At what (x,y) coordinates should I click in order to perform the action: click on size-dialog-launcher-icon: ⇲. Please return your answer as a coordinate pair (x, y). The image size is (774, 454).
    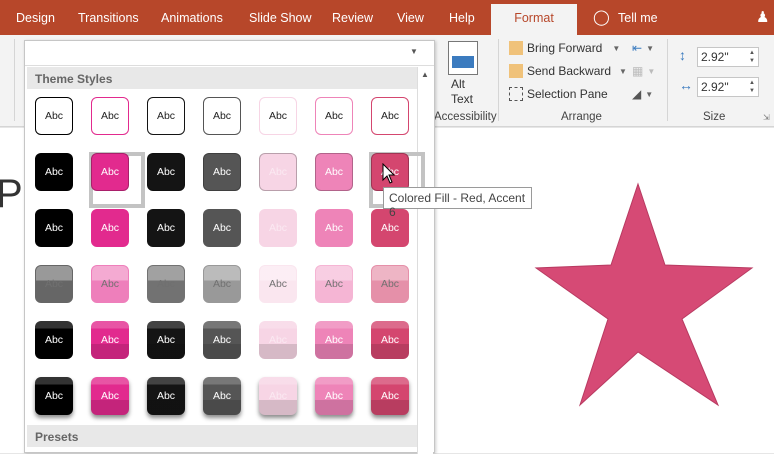
    Looking at the image, I should click on (766, 117).